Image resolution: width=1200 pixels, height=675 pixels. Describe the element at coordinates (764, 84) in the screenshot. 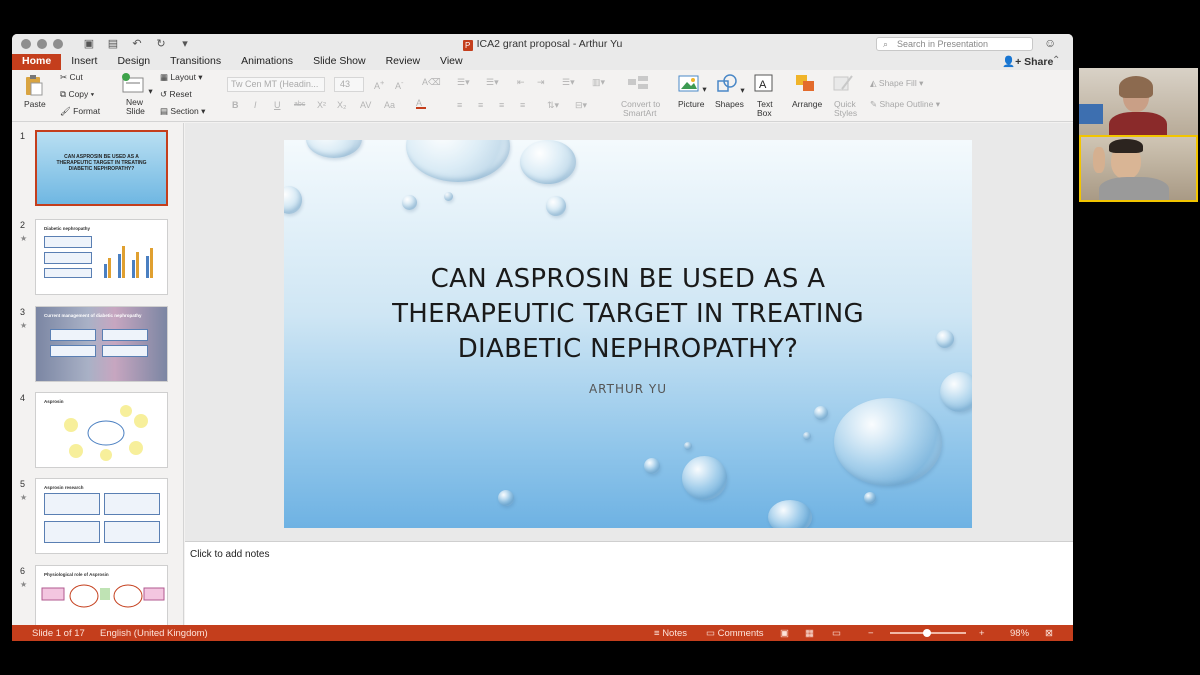

I see `text-box-button: A` at that location.